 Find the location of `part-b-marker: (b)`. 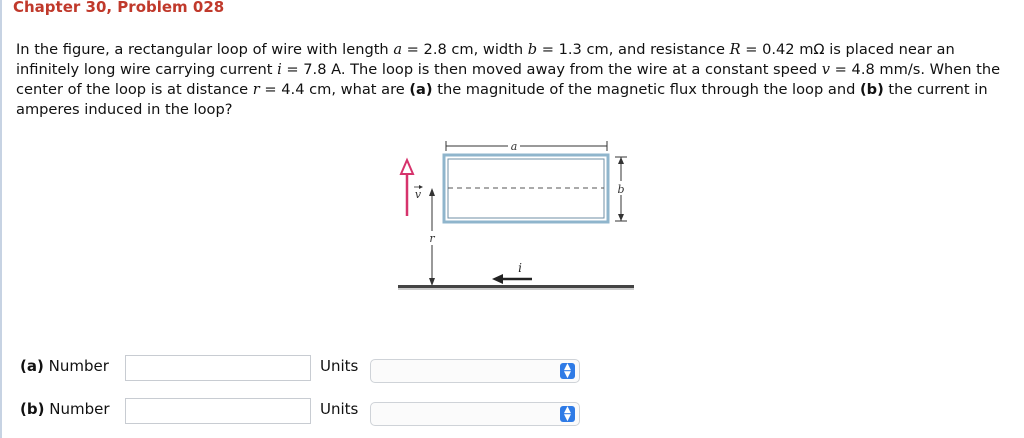

part-b-marker: (b) is located at coordinates (871, 89).